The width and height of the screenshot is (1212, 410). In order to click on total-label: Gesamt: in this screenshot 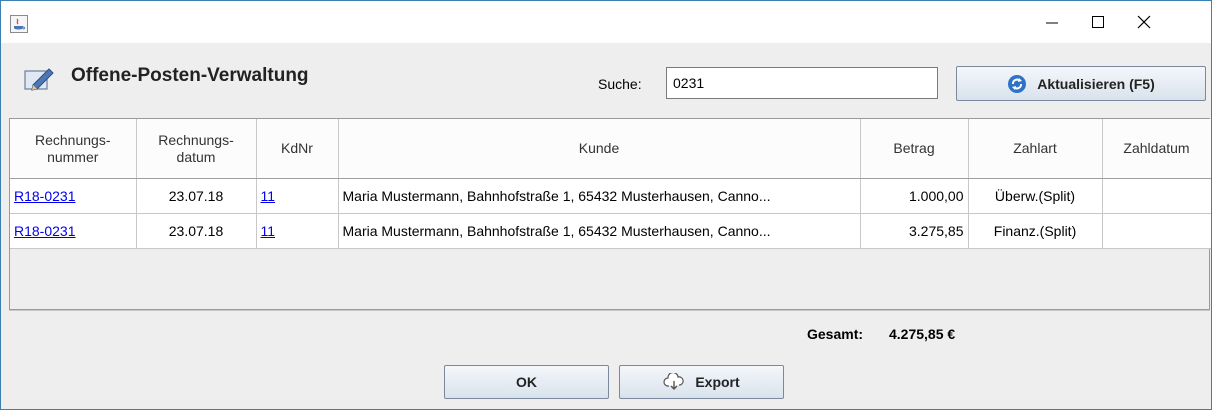, I will do `click(835, 334)`.